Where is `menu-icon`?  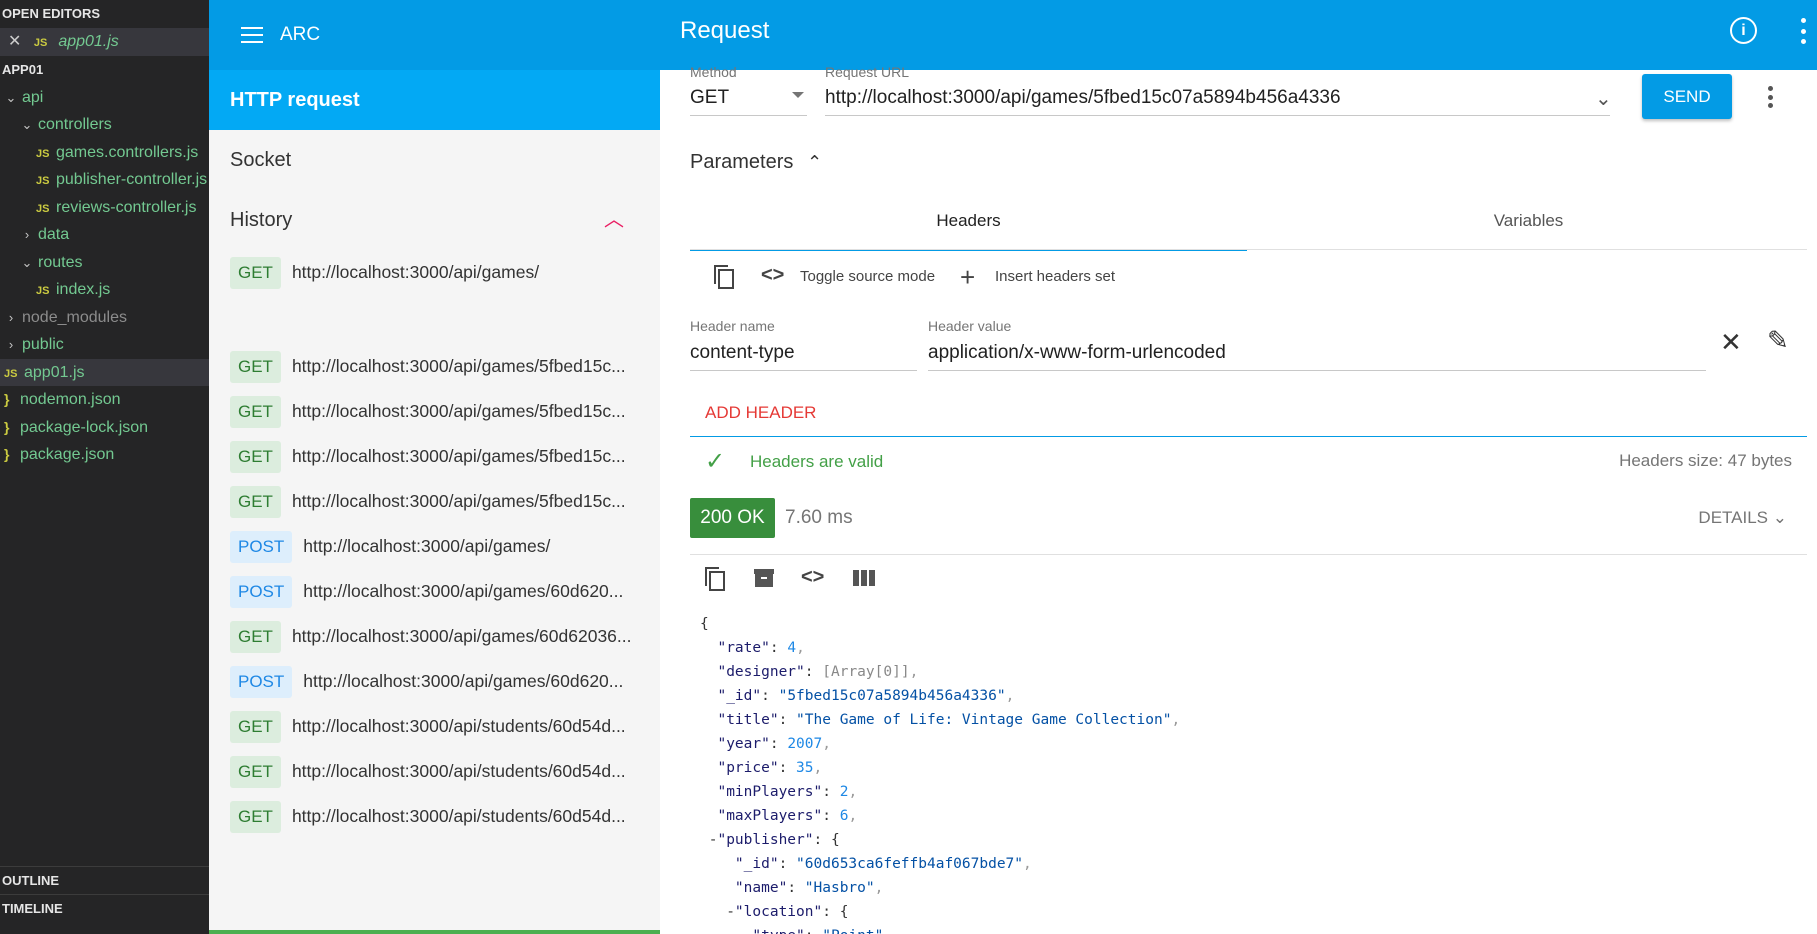
menu-icon is located at coordinates (252, 35).